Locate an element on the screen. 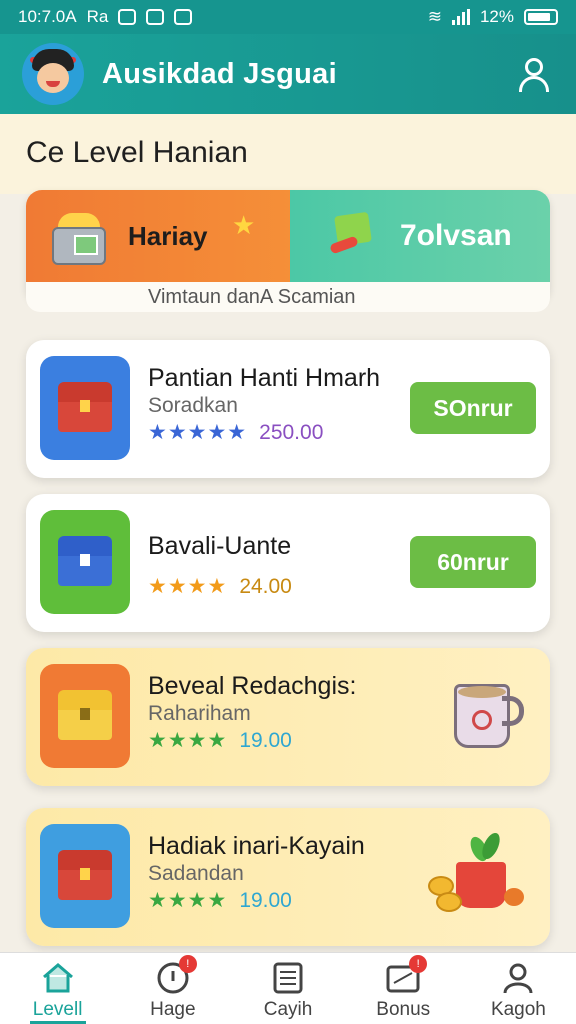 The image size is (576, 1024). nav-item-profile: Kagoh is located at coordinates (518, 988).